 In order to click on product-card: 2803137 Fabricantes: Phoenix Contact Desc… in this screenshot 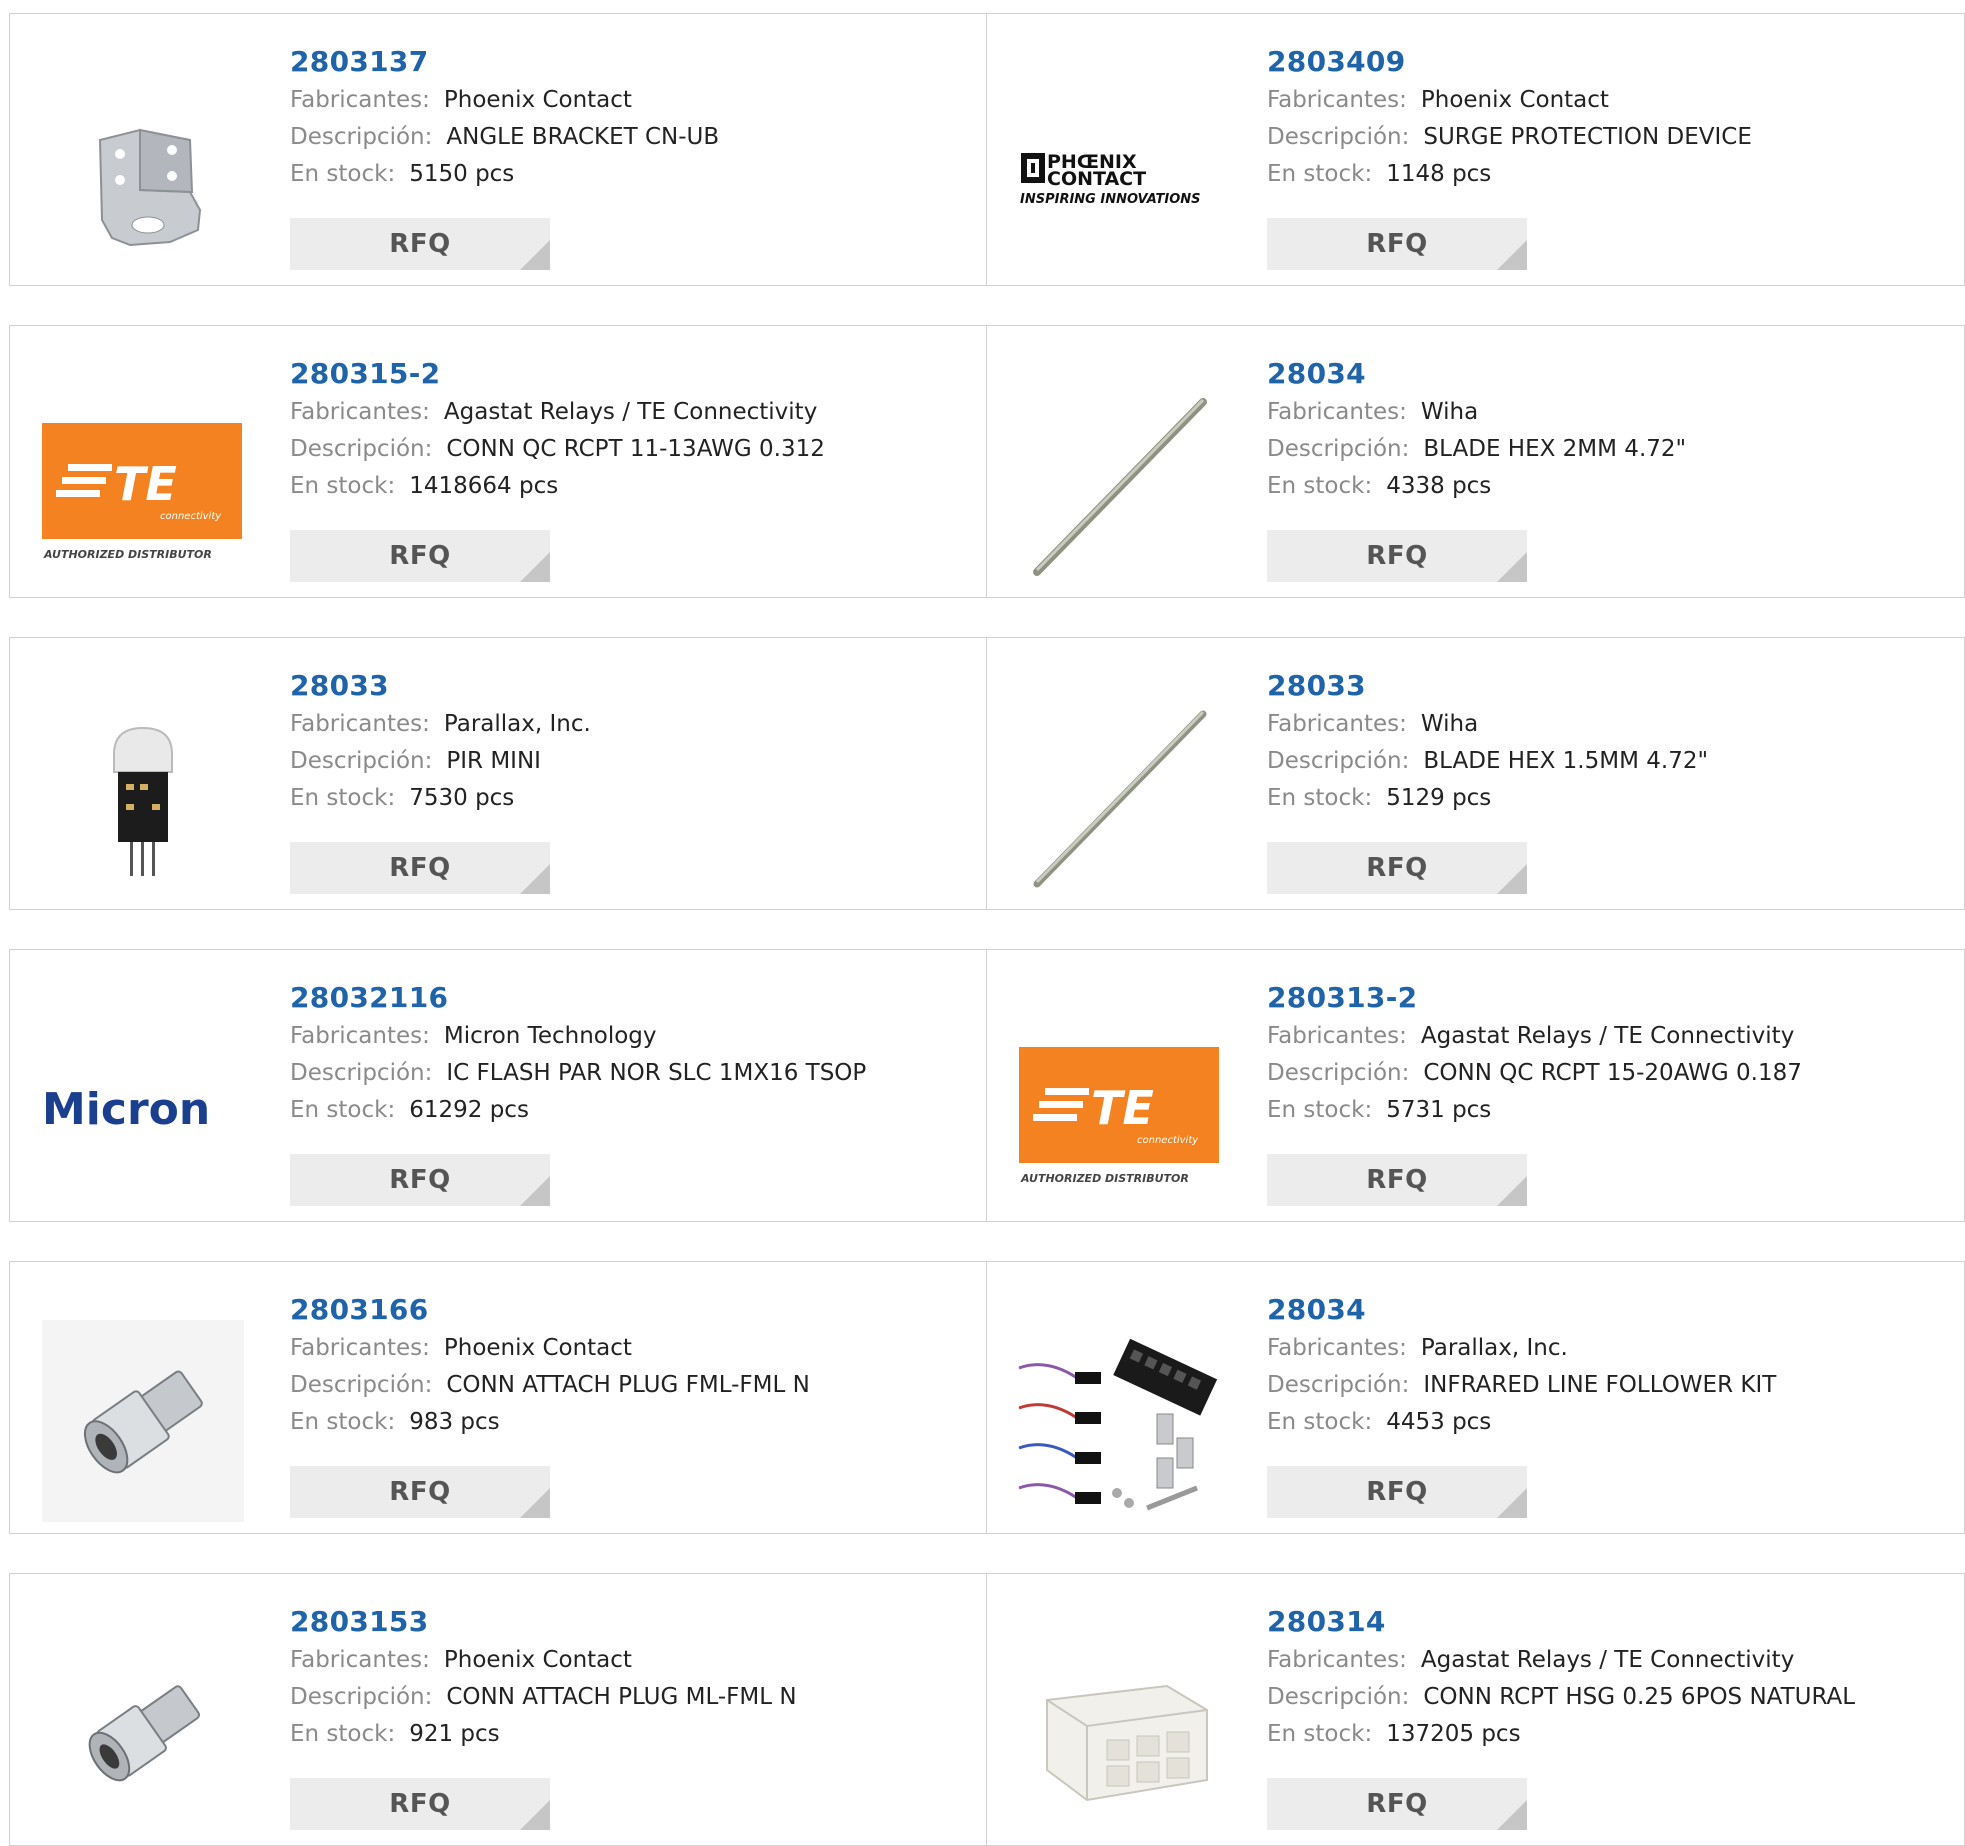, I will do `click(498, 149)`.